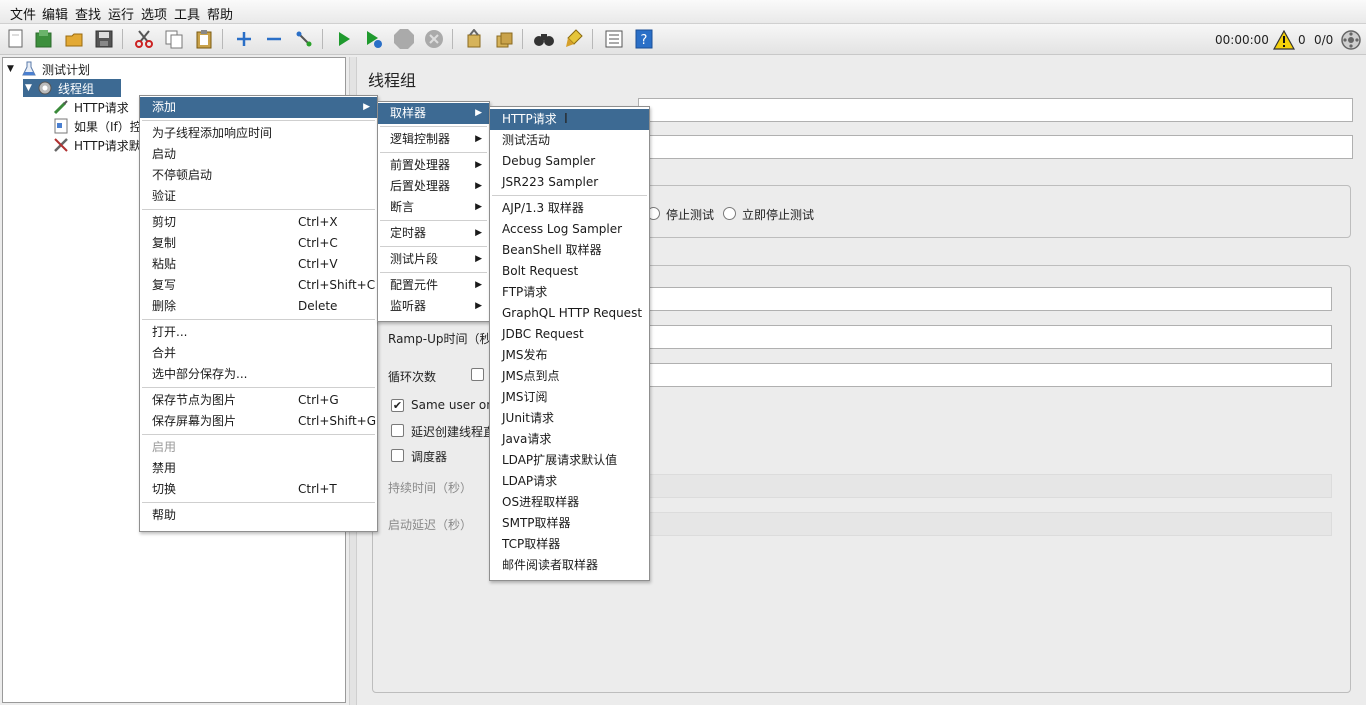  I want to click on menu-run: 运行, so click(121, 13).